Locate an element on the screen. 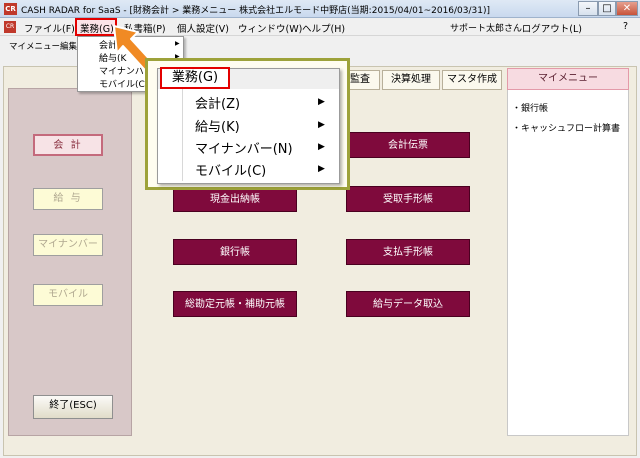 This screenshot has height=458, width=640. zoom-item-mobile: モバイル(C) is located at coordinates (230, 169).